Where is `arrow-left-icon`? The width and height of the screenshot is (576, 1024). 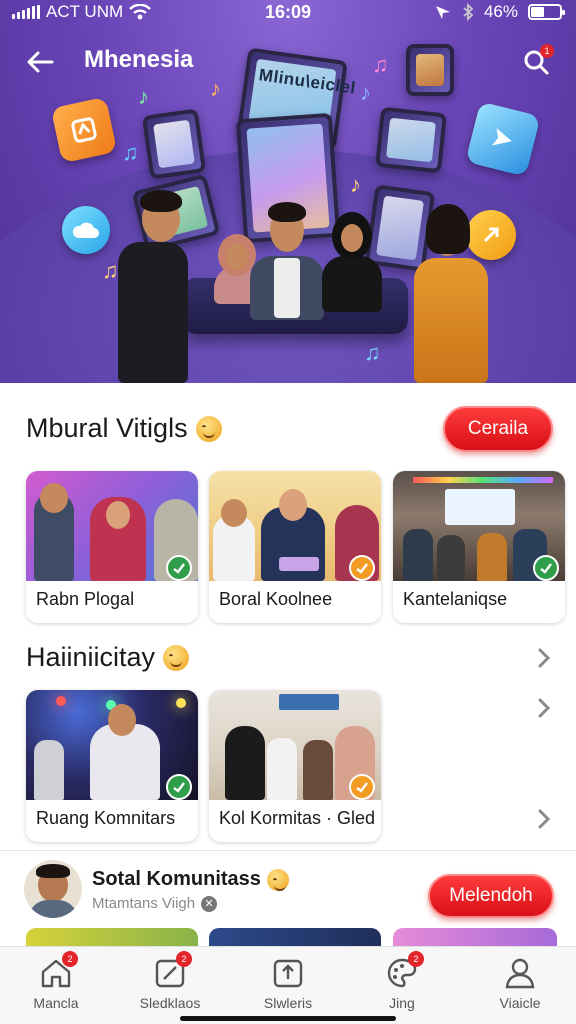
arrow-left-icon is located at coordinates (40, 62).